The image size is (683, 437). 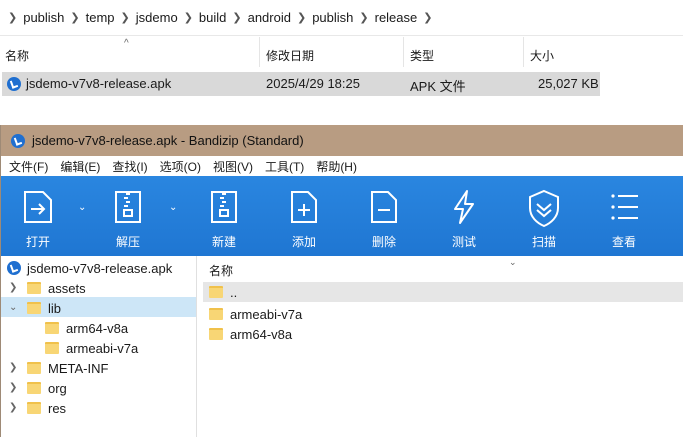 I want to click on test-label: 测试, so click(x=463, y=242).